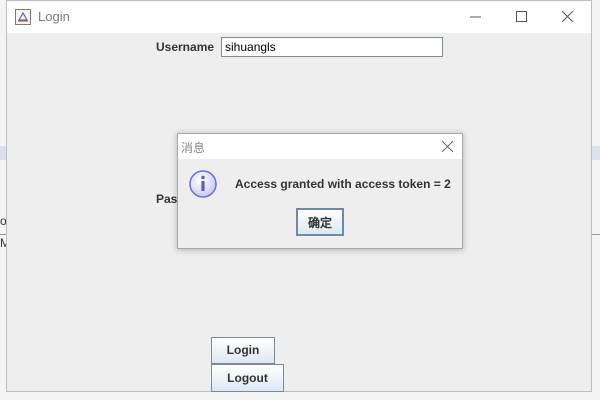  What do you see at coordinates (320, 222) in the screenshot?
I see `ok-button: 确定` at bounding box center [320, 222].